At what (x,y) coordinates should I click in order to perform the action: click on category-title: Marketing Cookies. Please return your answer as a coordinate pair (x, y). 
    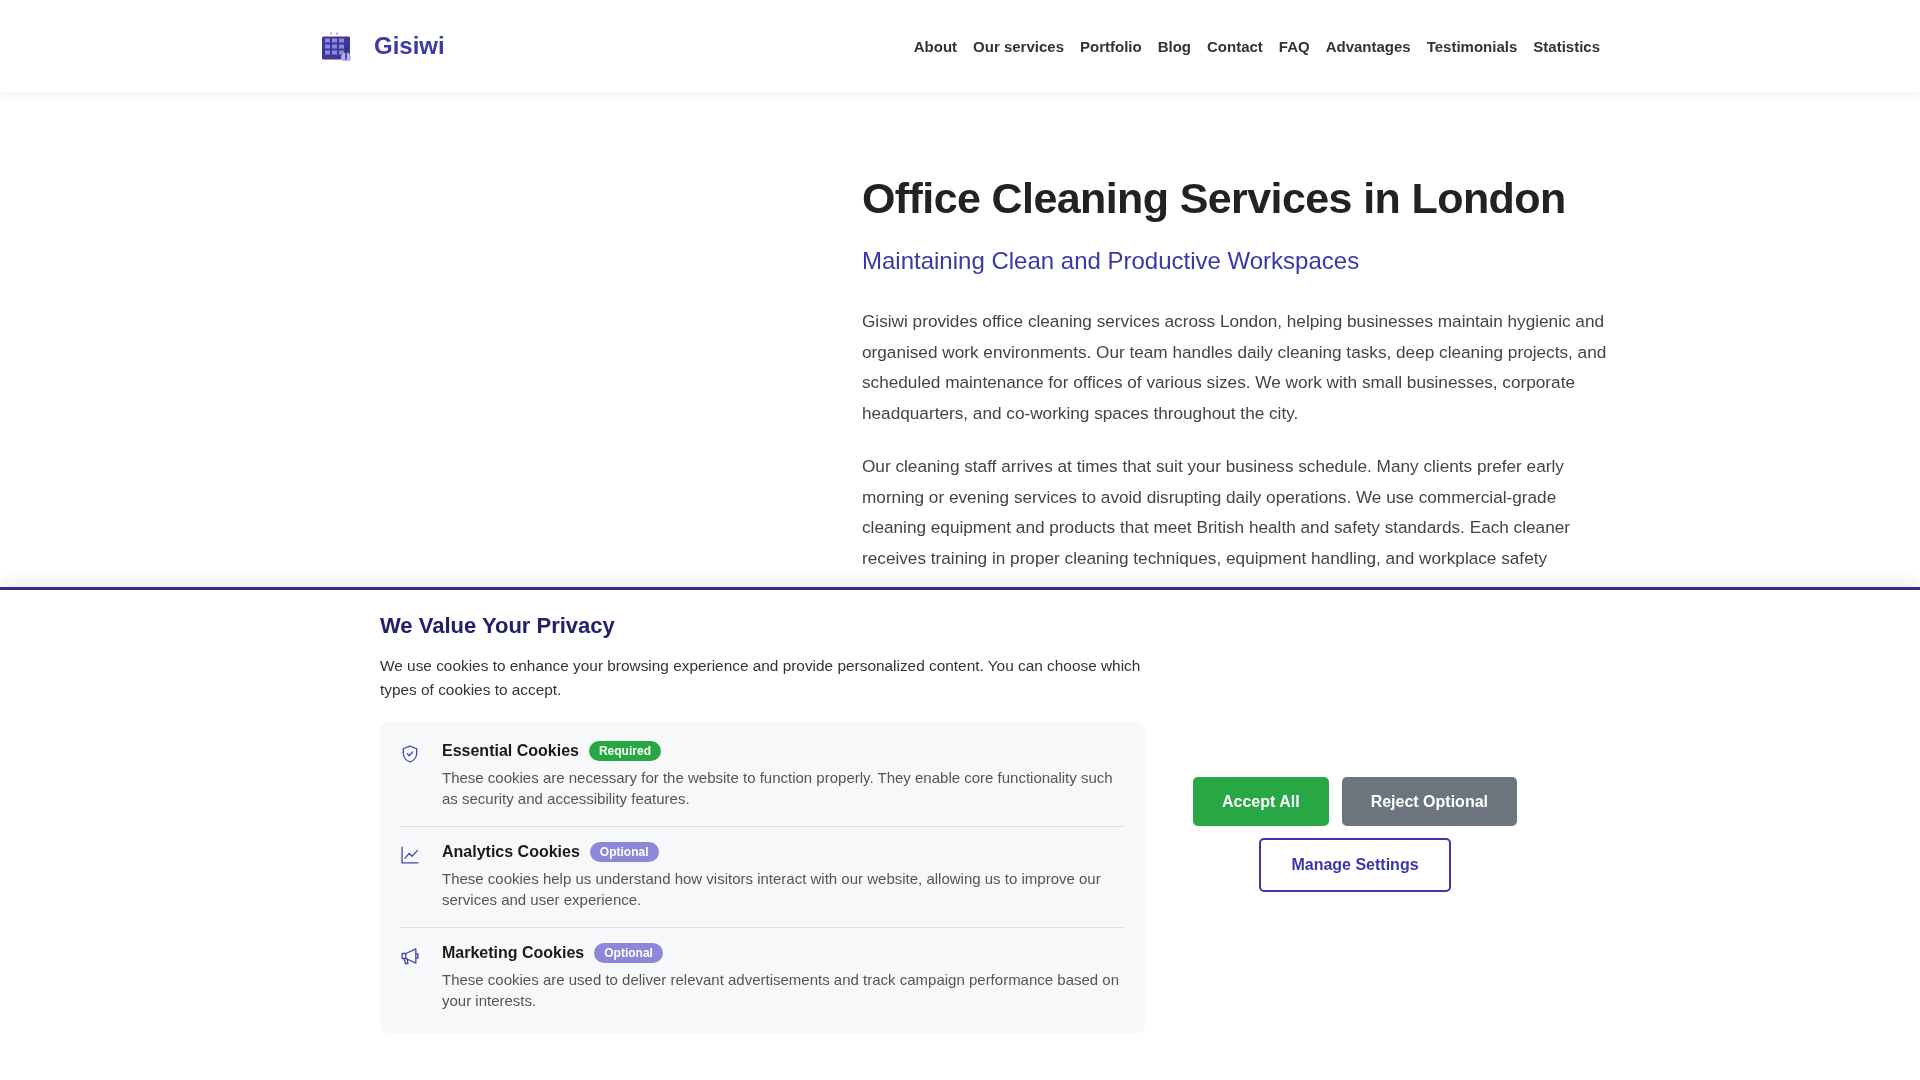
    Looking at the image, I should click on (513, 953).